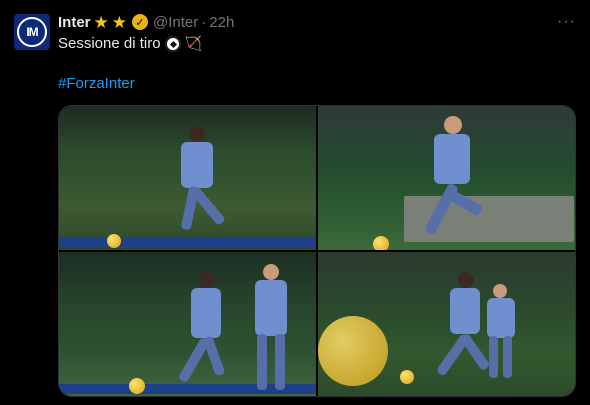 Image resolution: width=590 pixels, height=405 pixels. What do you see at coordinates (187, 242) in the screenshot?
I see `advertising-board` at bounding box center [187, 242].